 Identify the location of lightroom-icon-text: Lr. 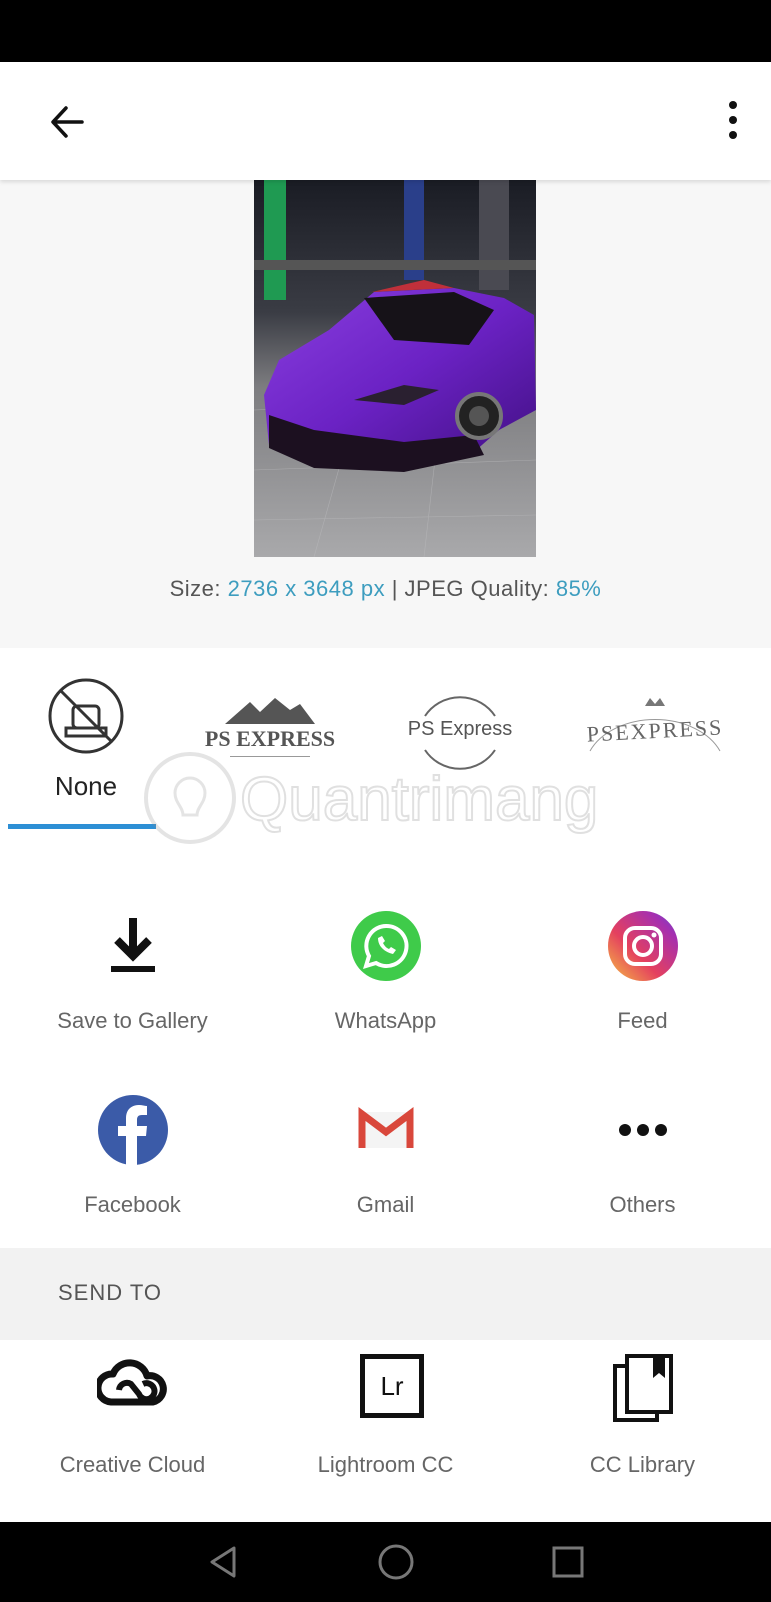
(392, 1386).